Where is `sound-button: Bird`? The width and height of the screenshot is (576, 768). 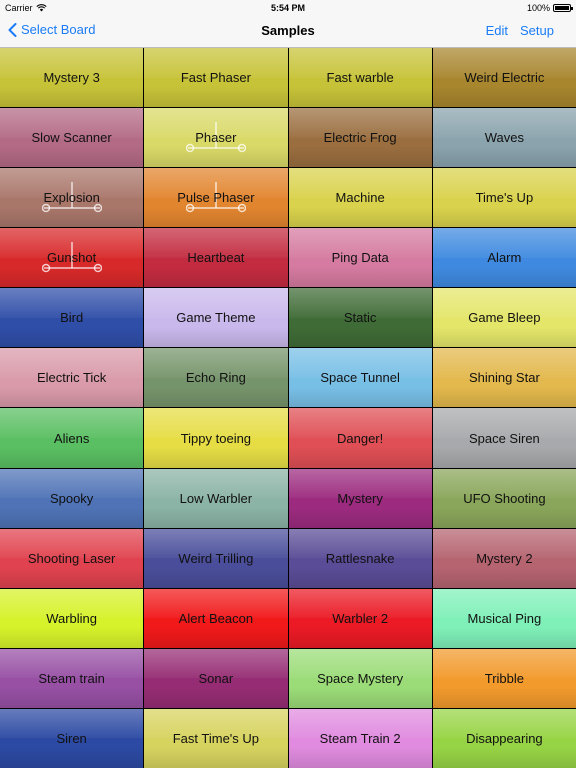 sound-button: Bird is located at coordinates (72, 318).